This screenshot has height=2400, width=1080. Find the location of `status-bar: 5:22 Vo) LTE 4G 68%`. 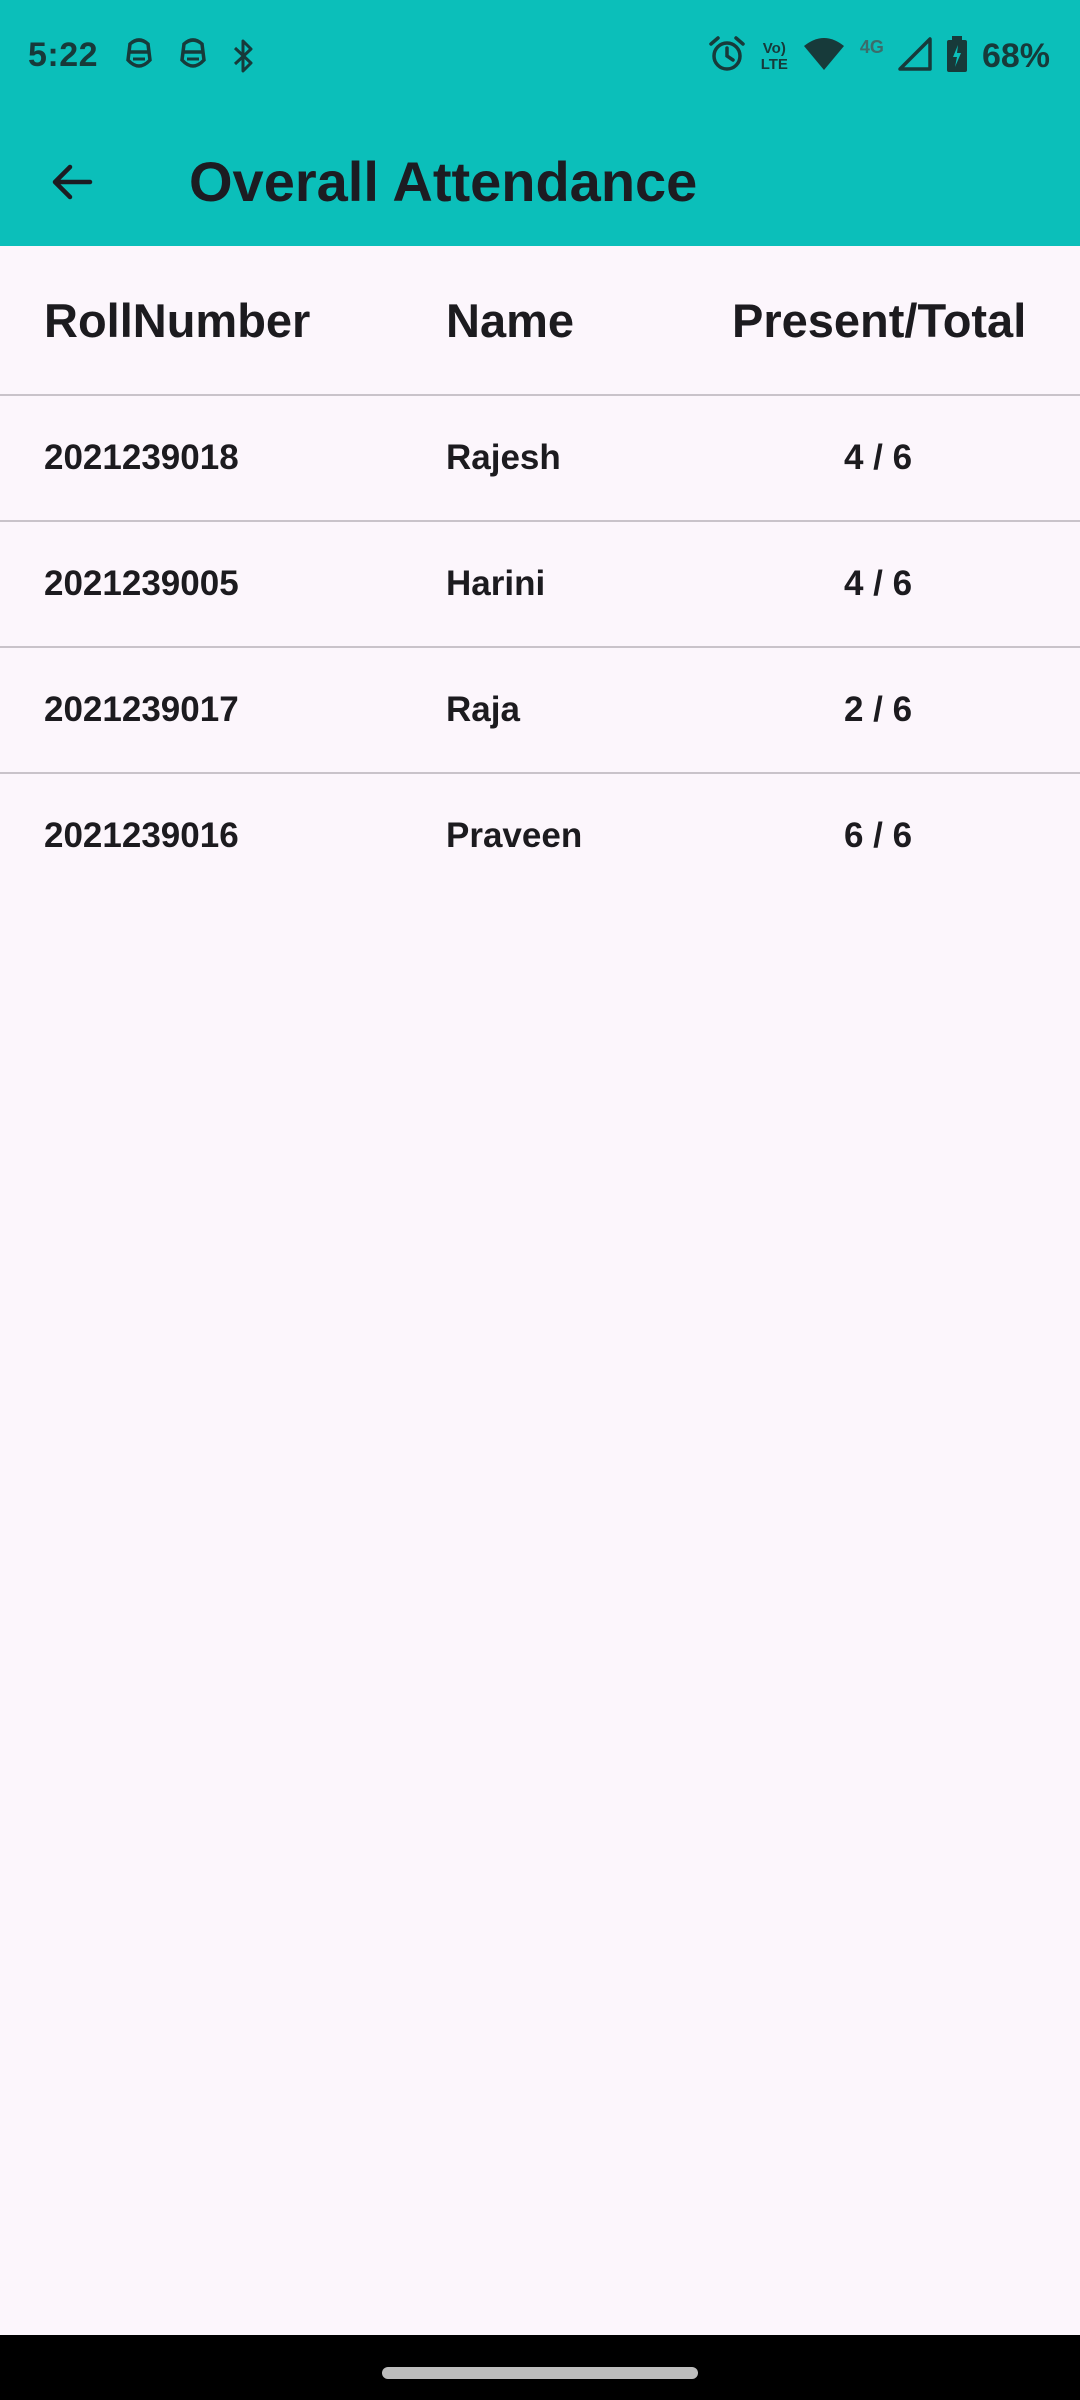

status-bar: 5:22 Vo) LTE 4G 68% is located at coordinates (540, 58).